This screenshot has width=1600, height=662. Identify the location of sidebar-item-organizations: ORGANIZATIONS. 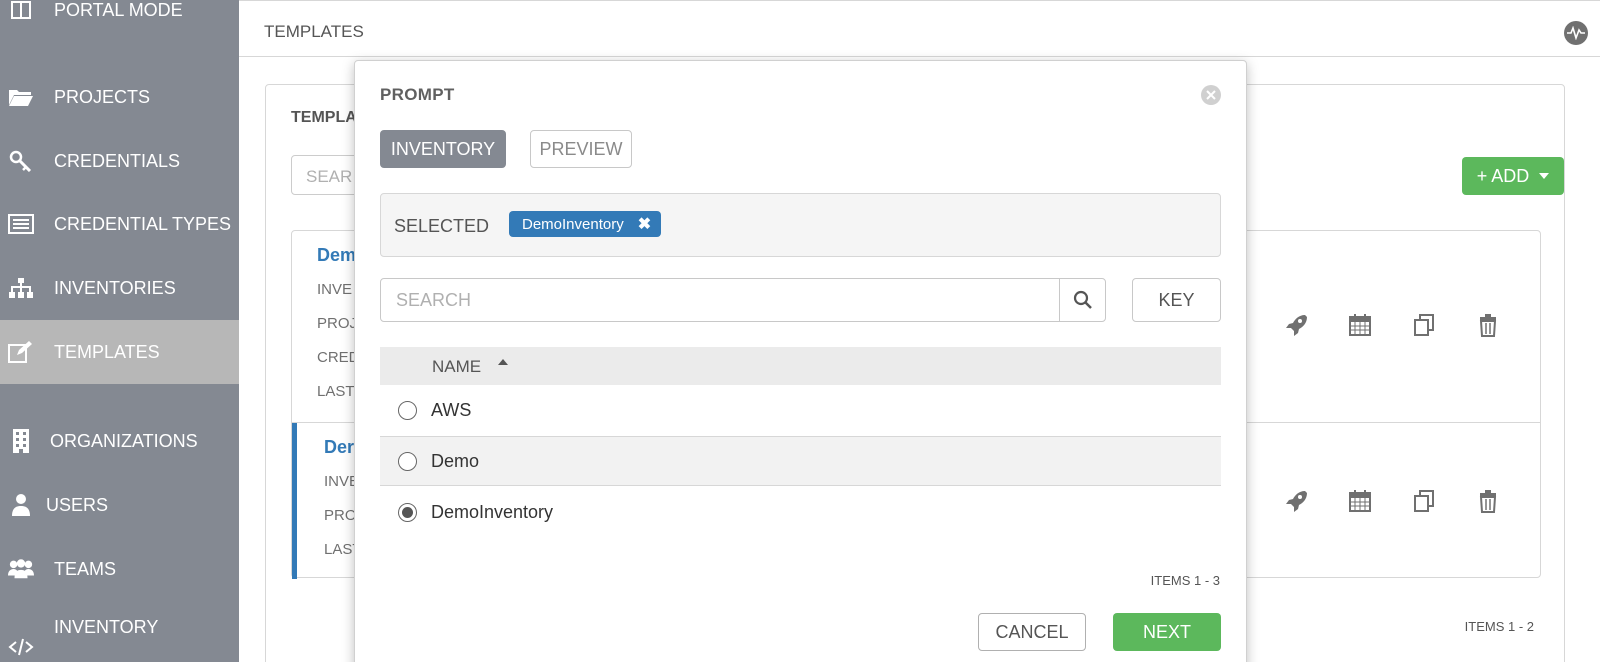
(119, 441).